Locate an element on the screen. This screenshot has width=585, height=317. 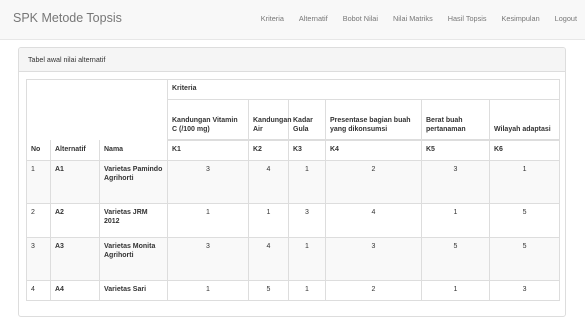
row-no: 2 is located at coordinates (38, 221).